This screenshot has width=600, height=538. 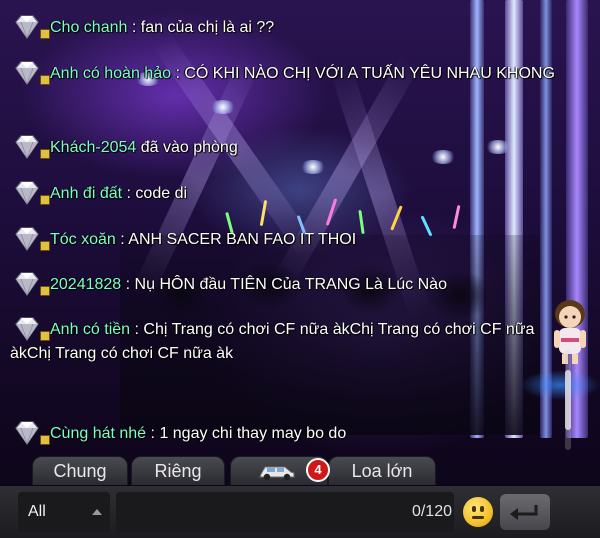 I want to click on car-icon, so click(x=277, y=473).